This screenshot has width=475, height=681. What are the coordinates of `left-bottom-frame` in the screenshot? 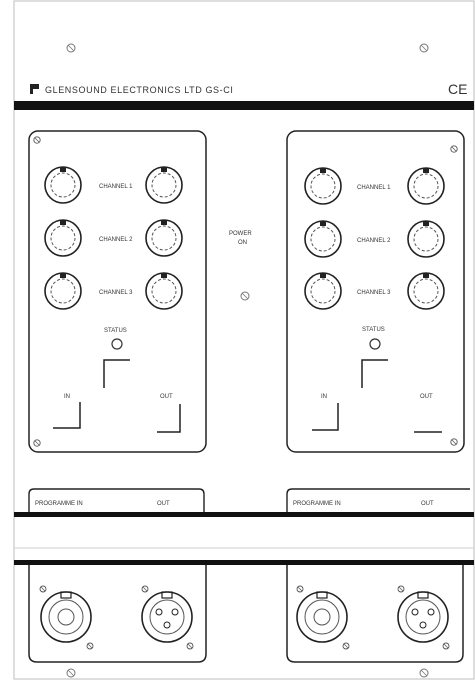 It's located at (117, 614).